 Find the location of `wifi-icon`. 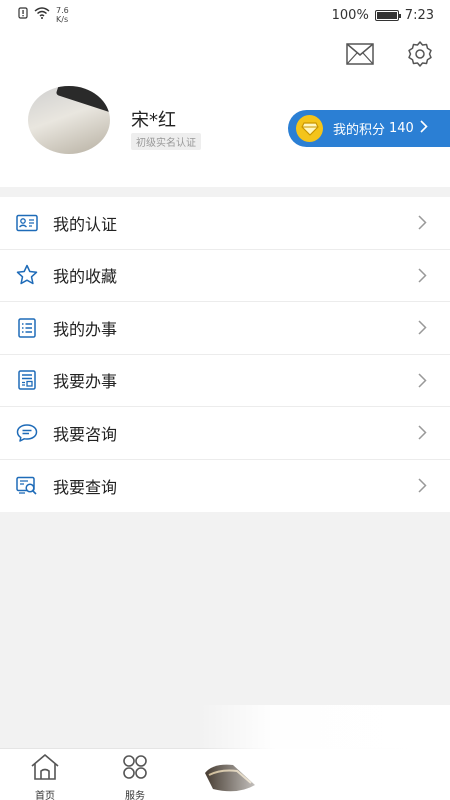

wifi-icon is located at coordinates (42, 15).